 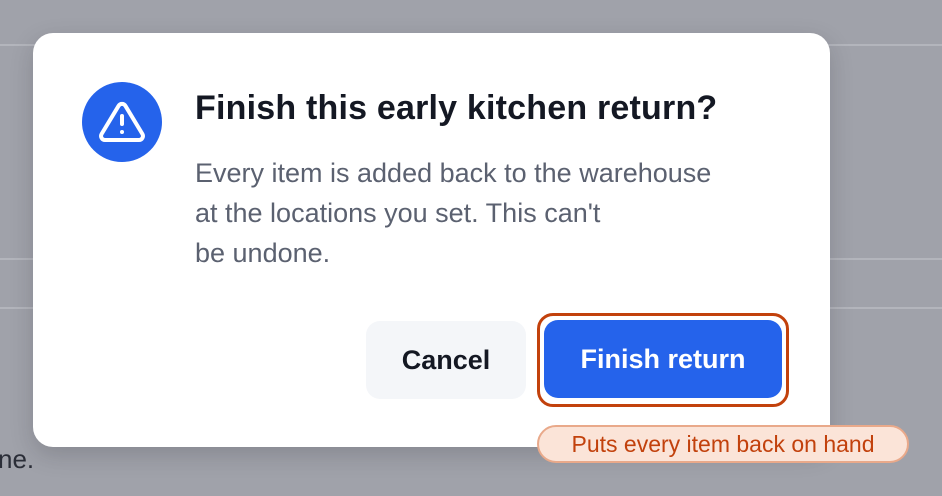 I want to click on finish-return-button: Finish return, so click(x=663, y=359).